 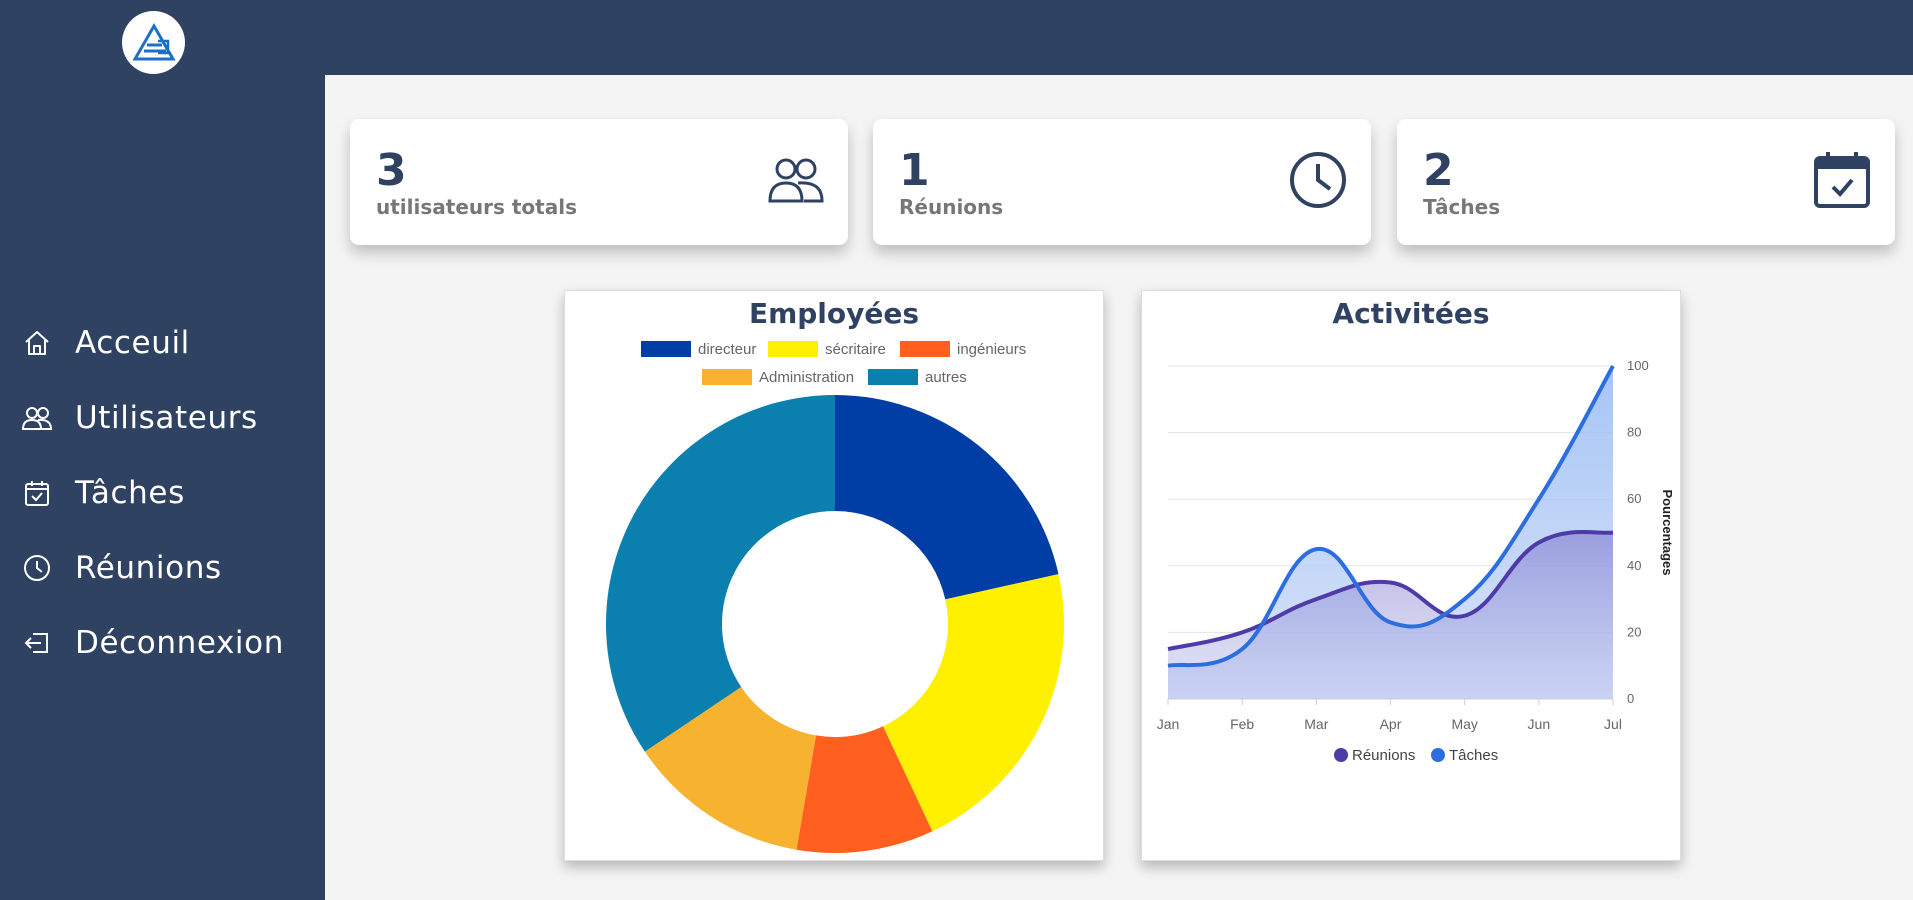 I want to click on x-tick-label: Jan, so click(x=1168, y=724).